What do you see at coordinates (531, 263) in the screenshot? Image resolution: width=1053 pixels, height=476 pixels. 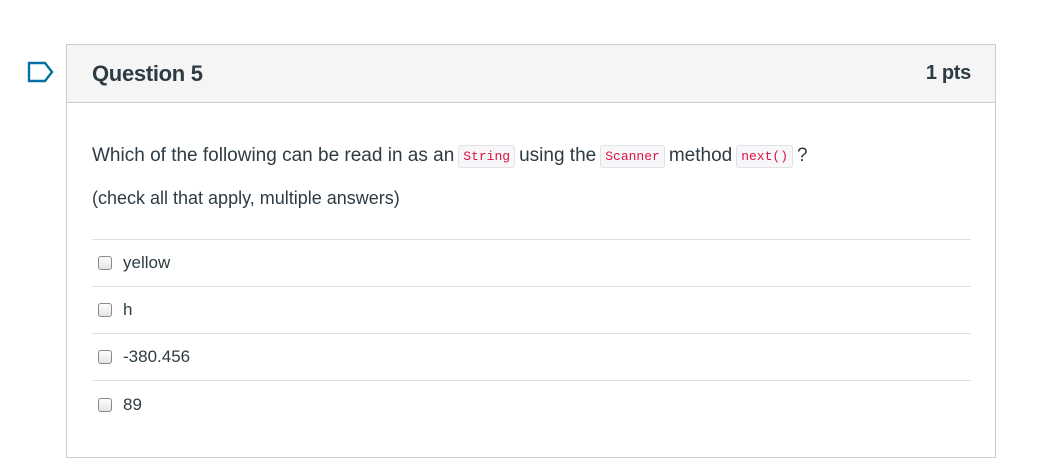 I see `answer-option: yellow` at bounding box center [531, 263].